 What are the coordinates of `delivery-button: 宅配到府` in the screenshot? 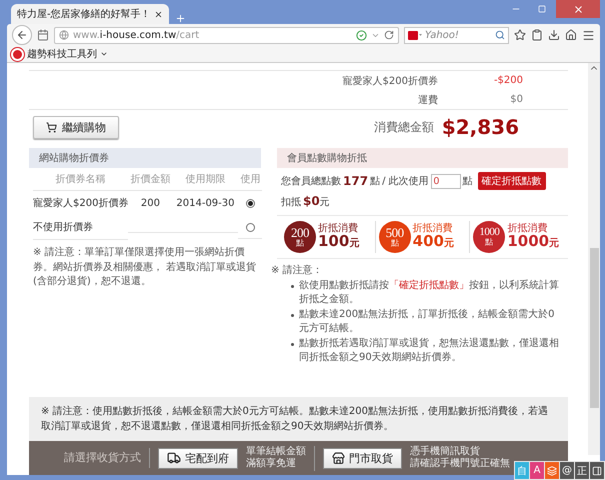 It's located at (198, 458).